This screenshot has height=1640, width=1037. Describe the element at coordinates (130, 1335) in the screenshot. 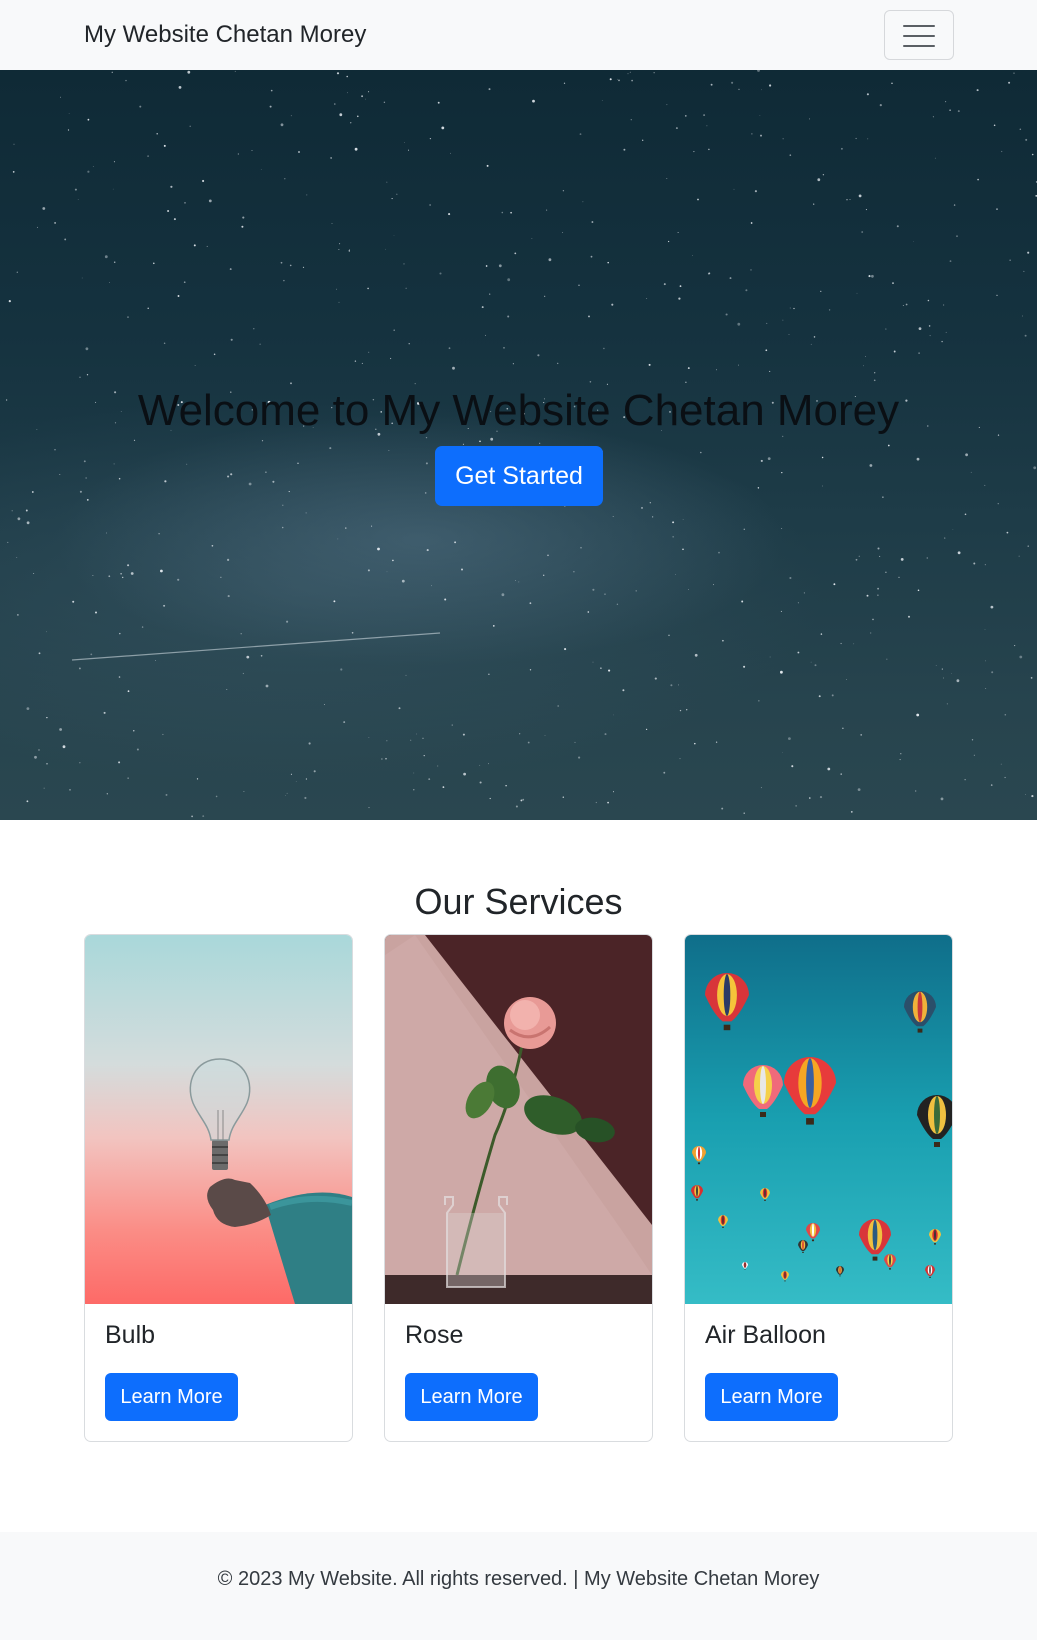

I see `card-title: Bulb` at that location.